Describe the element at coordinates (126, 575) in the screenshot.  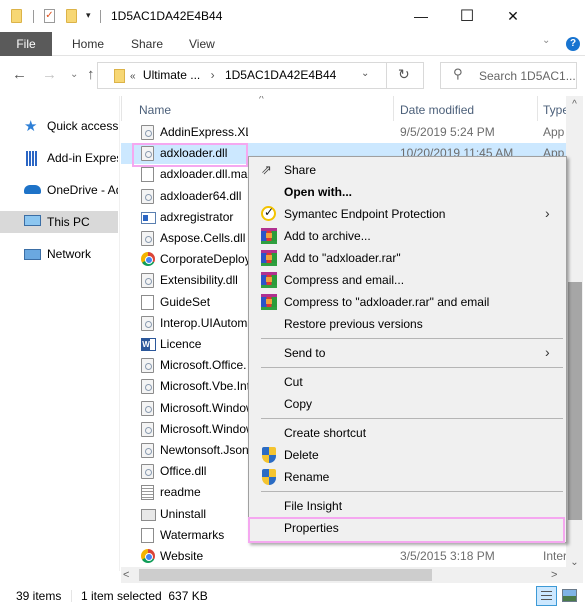
I see `scroll-left-button: <` at that location.